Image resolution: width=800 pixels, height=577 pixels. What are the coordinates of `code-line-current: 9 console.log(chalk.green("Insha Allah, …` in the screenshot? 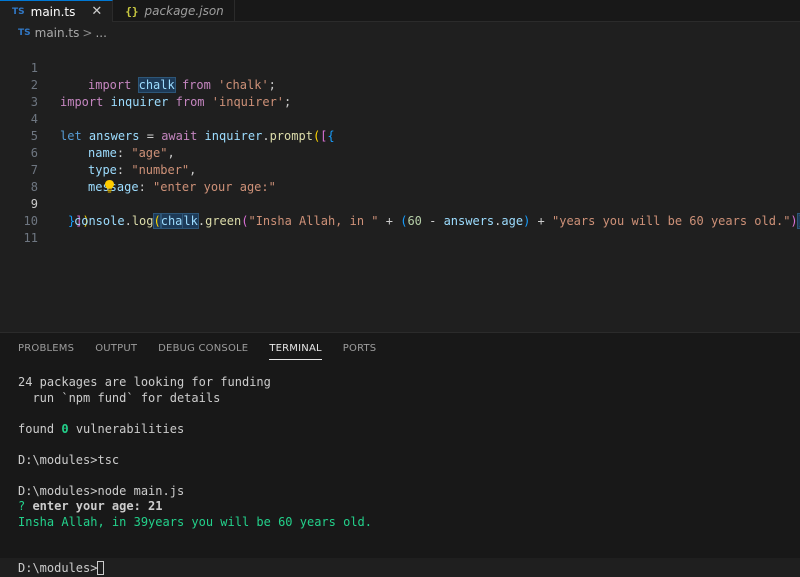 It's located at (400, 204).